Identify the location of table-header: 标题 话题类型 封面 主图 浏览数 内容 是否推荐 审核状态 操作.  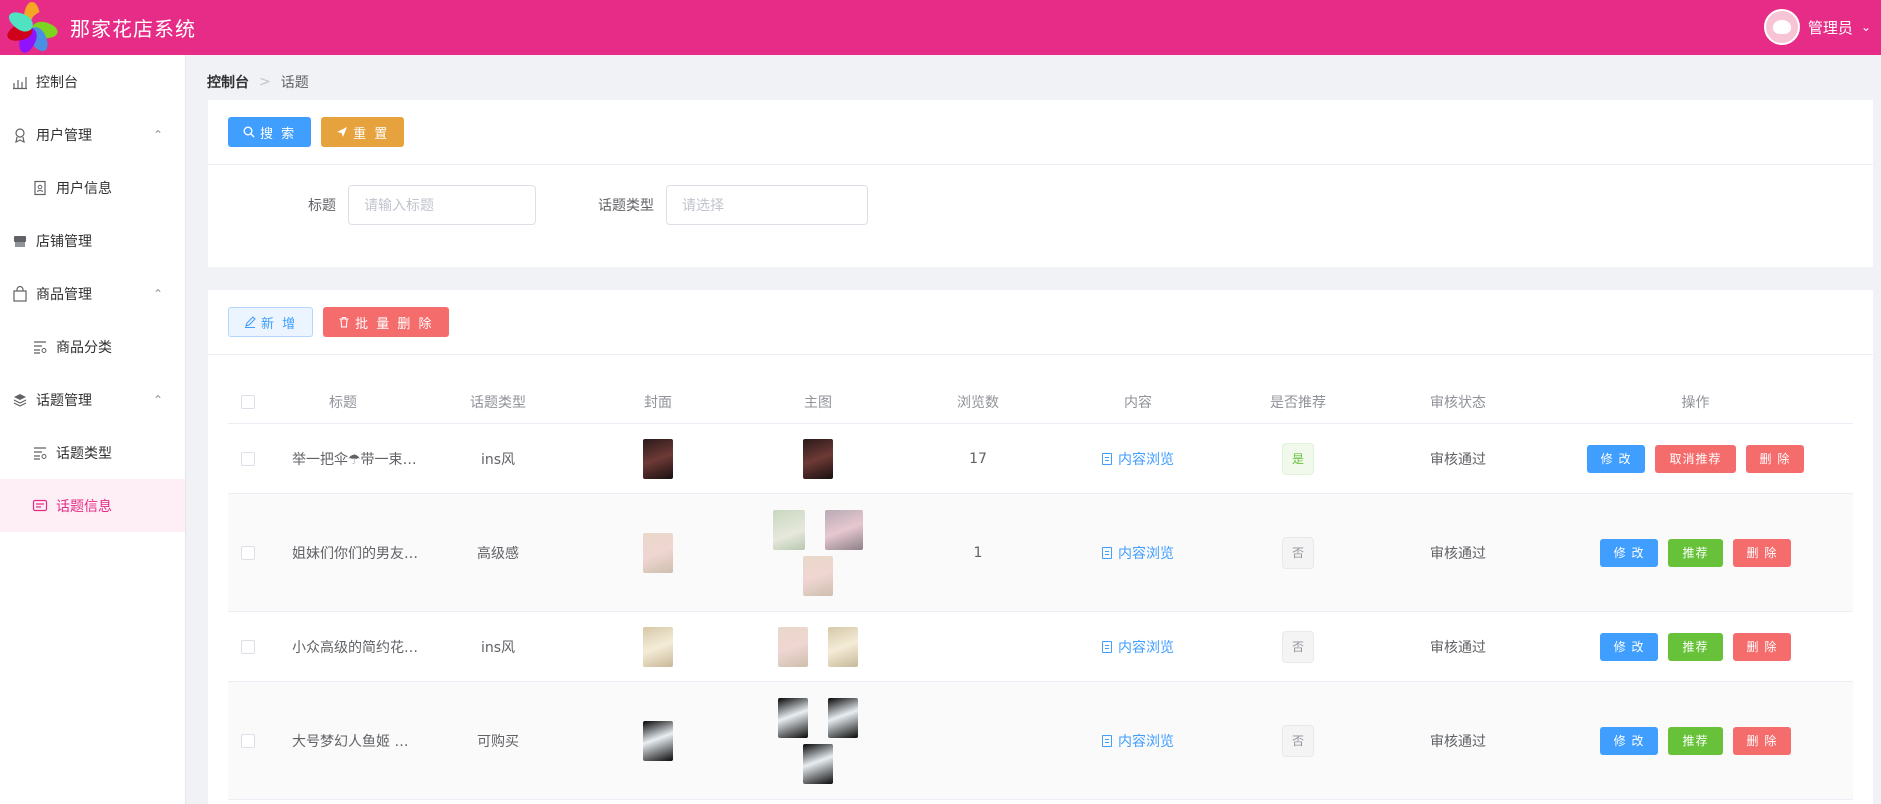
(1040, 402).